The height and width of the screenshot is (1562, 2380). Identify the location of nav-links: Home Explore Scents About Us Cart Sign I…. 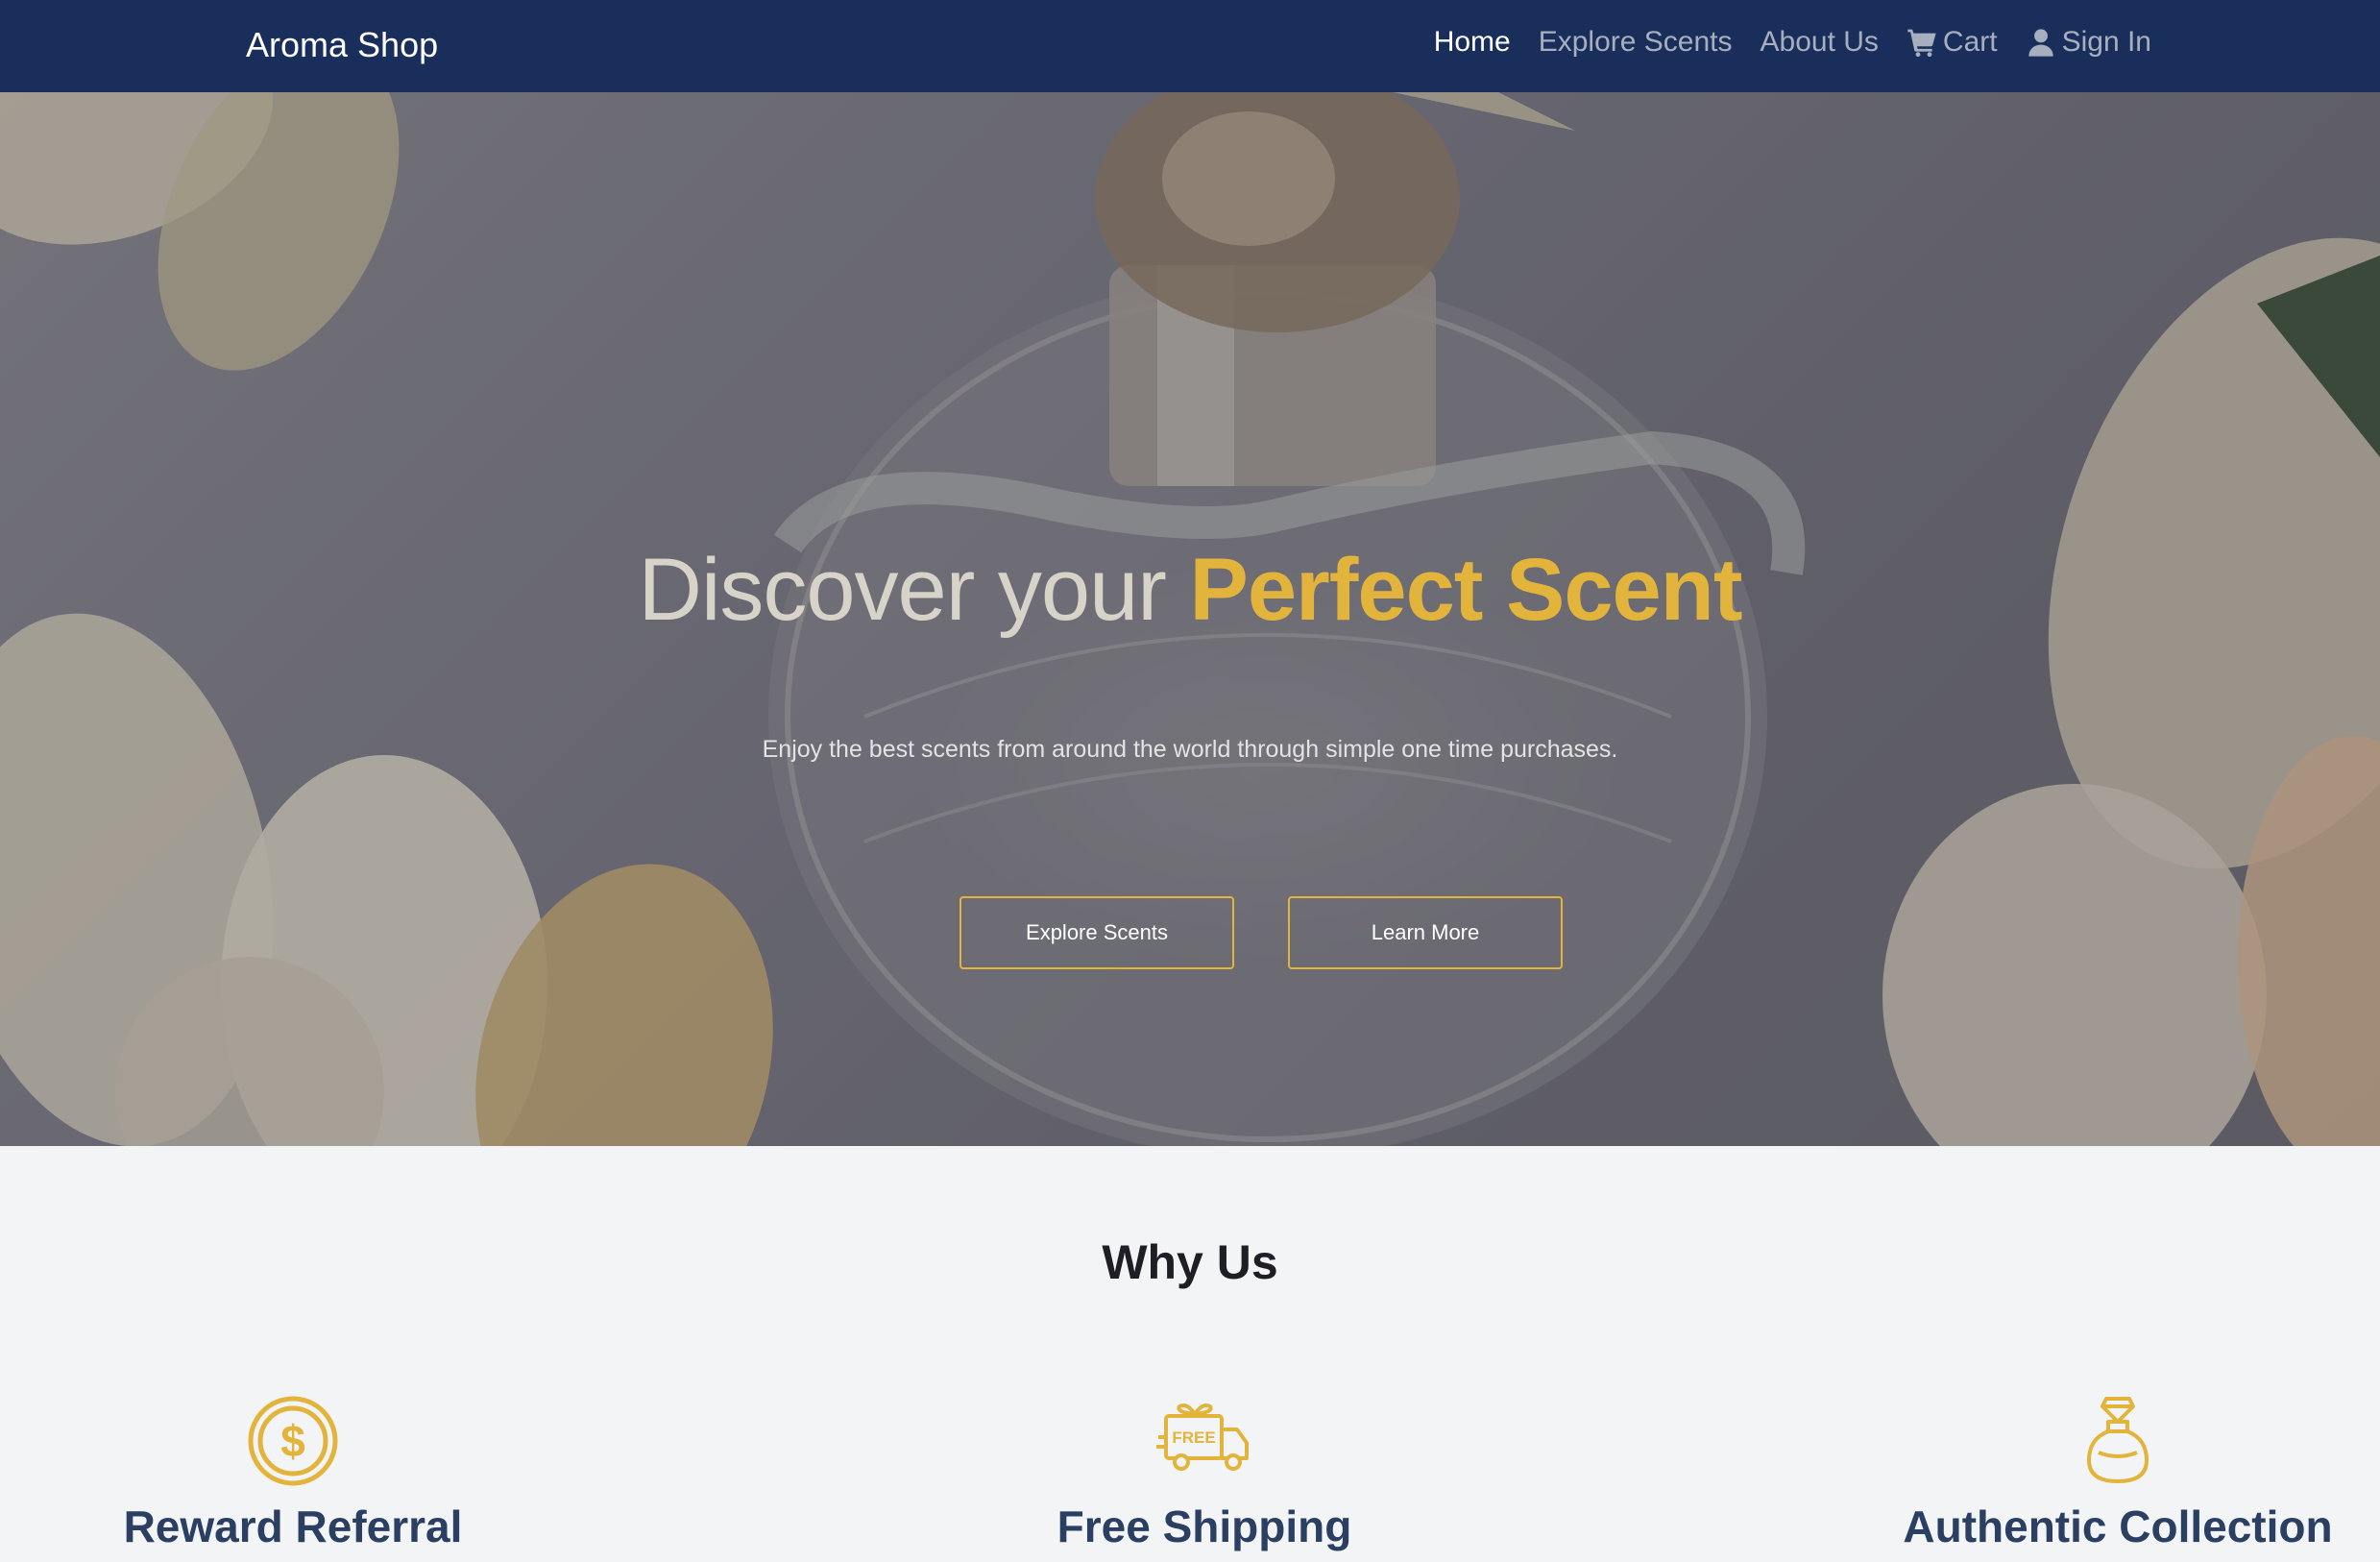
(1793, 42).